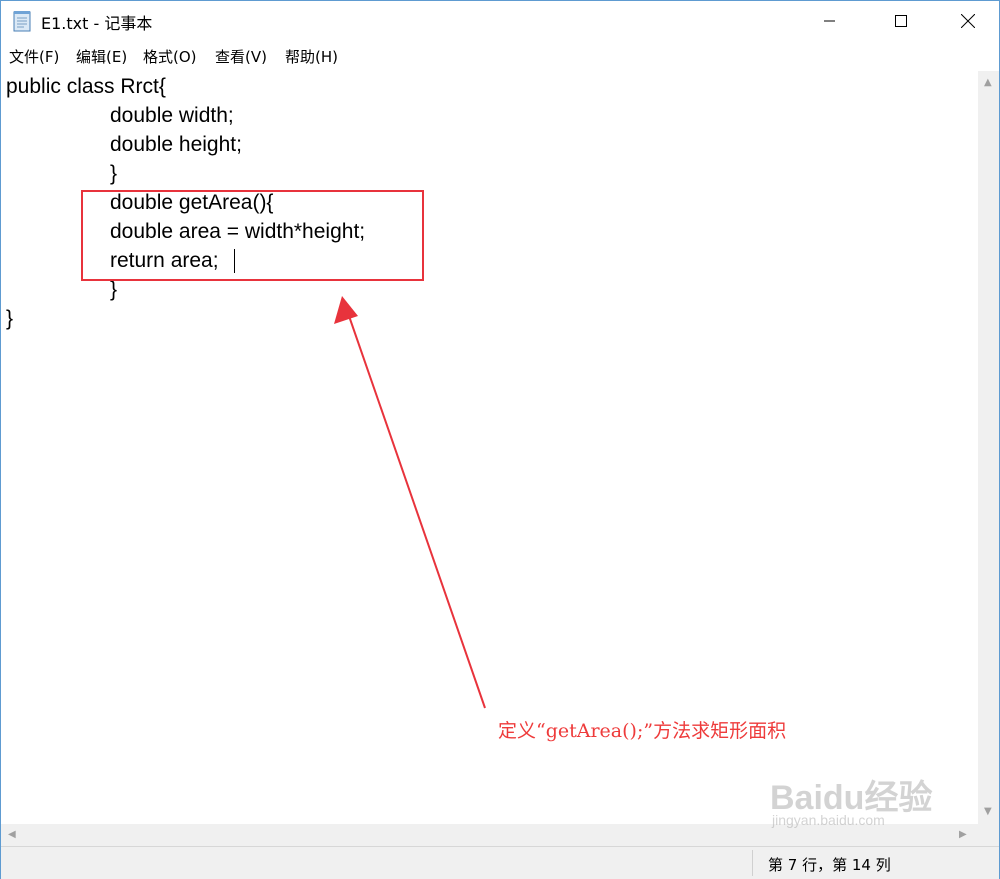 The image size is (1000, 879). I want to click on watermark-url: jingyan.baidu.com, so click(828, 820).